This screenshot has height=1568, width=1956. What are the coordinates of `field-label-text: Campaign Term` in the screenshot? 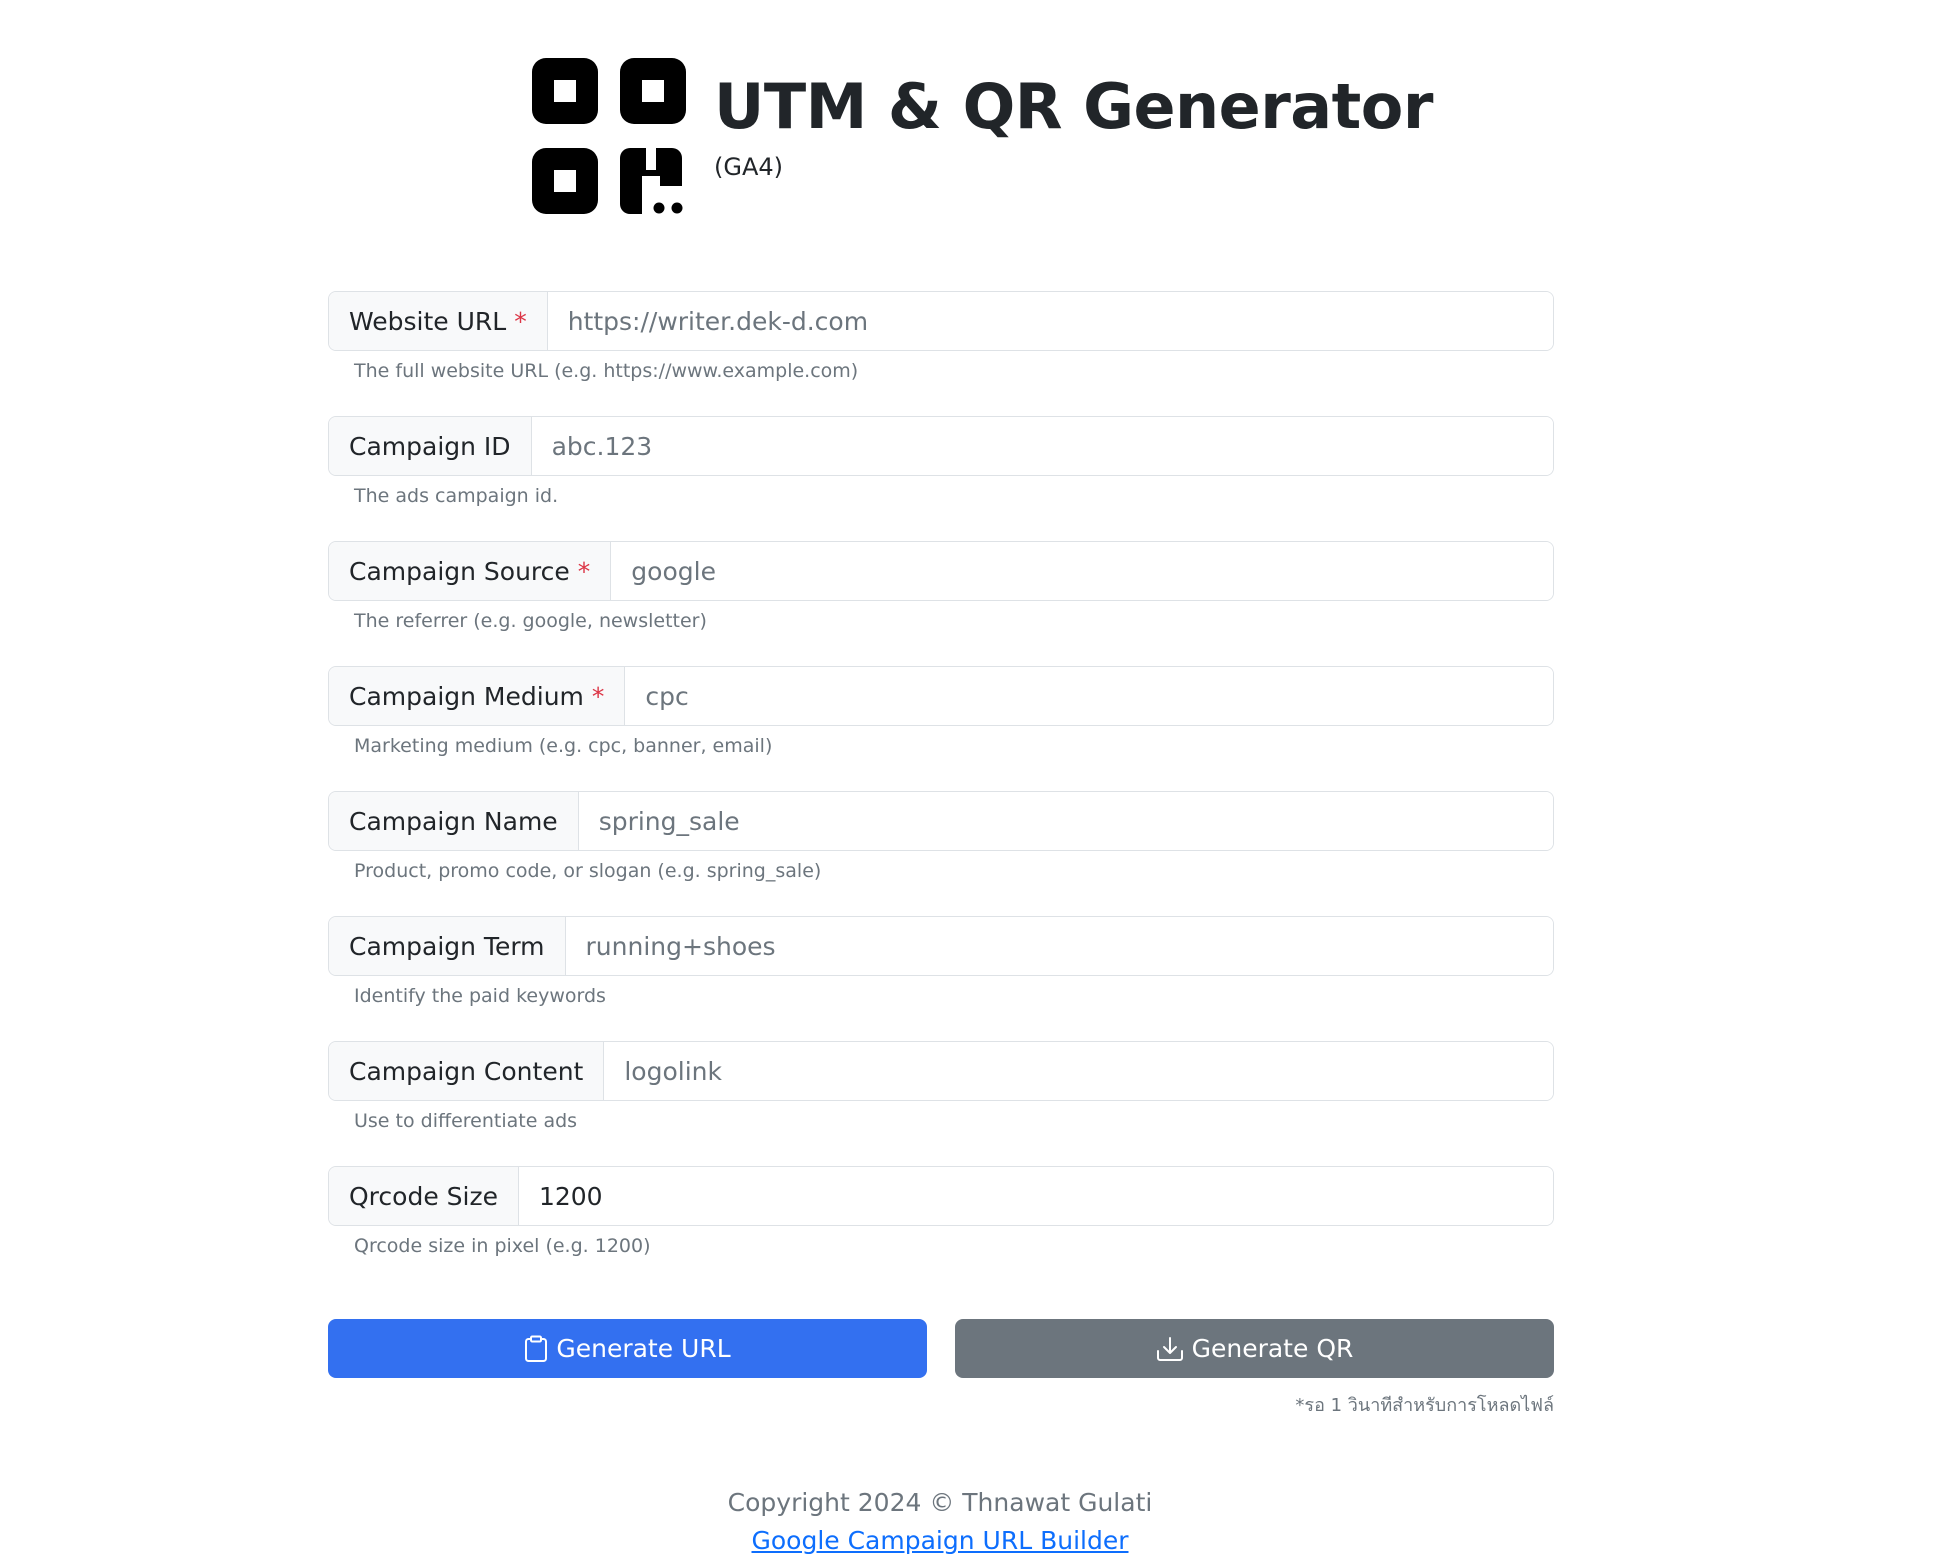 It's located at (447, 946).